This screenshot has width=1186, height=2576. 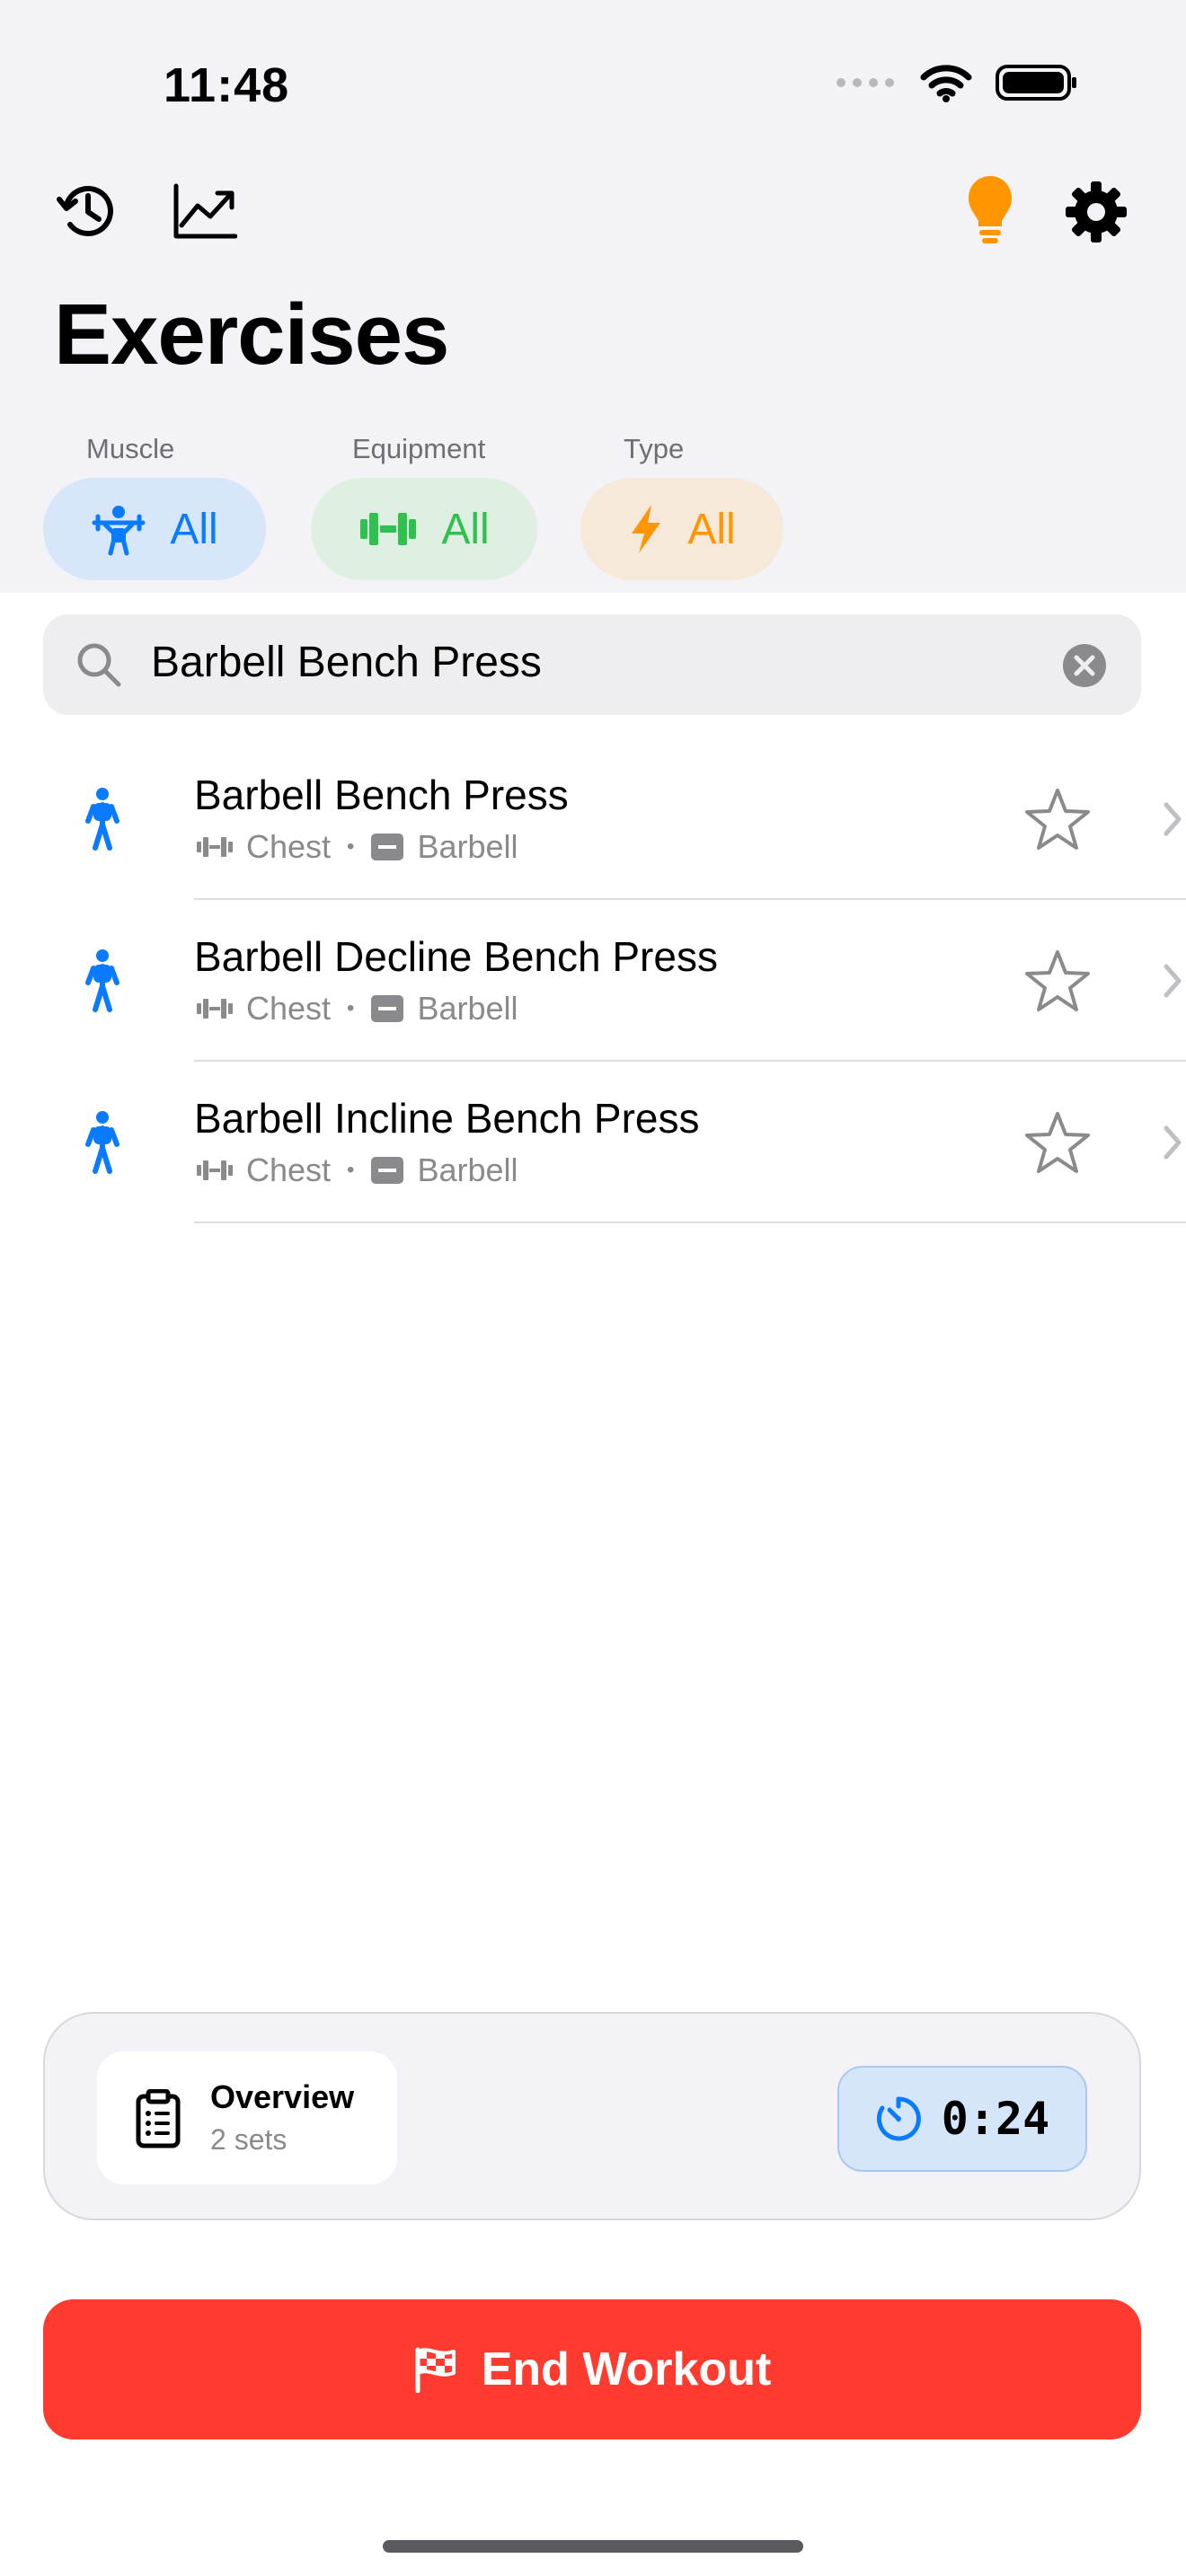 I want to click on weightlifter-icon, so click(x=119, y=531).